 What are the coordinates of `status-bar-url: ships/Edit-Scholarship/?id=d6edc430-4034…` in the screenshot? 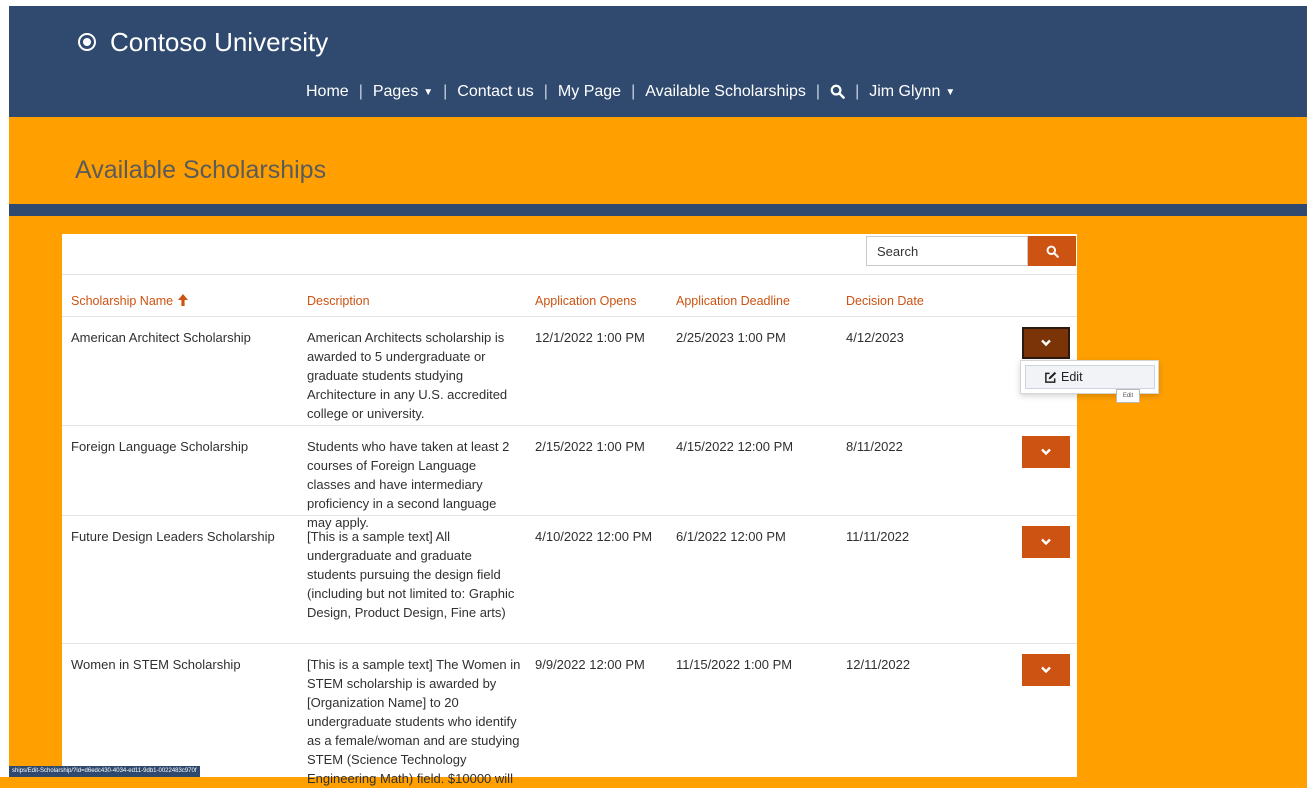 It's located at (104, 771).